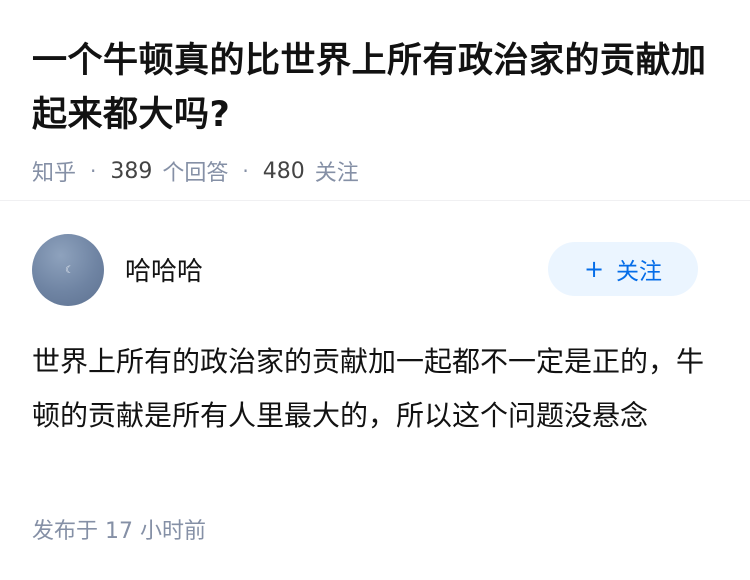  I want to click on plus-icon: +, so click(594, 269).